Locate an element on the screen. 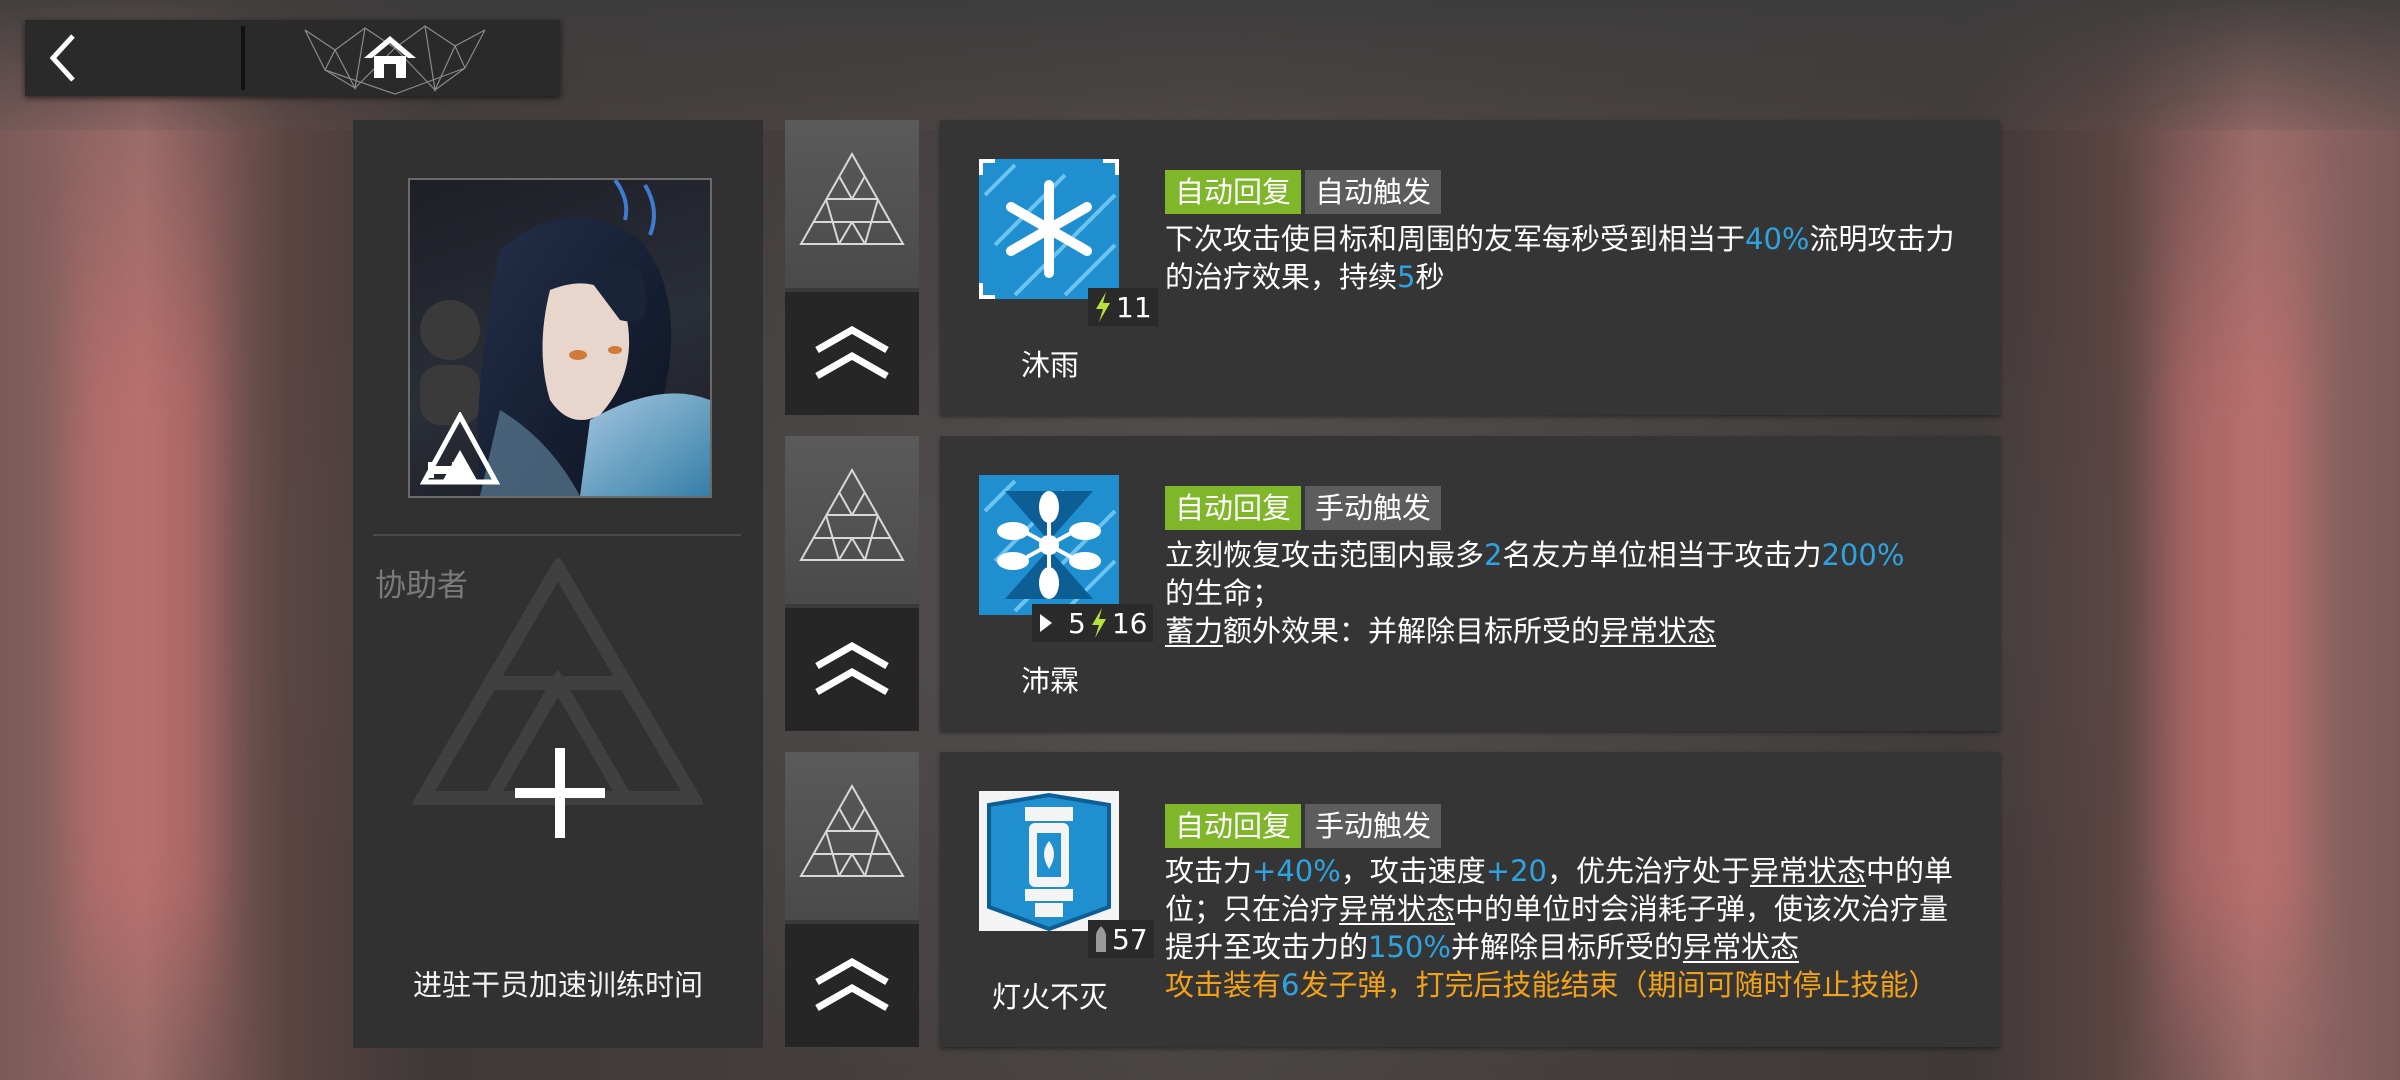 Image resolution: width=2400 pixels, height=1080 pixels. skill-3-name: 灯火不灭 is located at coordinates (1049, 997).